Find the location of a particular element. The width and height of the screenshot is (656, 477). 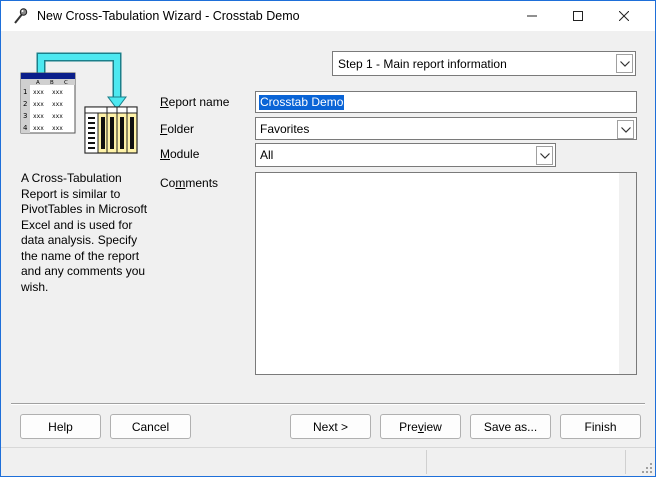

module-dropdown-button is located at coordinates (544, 155).